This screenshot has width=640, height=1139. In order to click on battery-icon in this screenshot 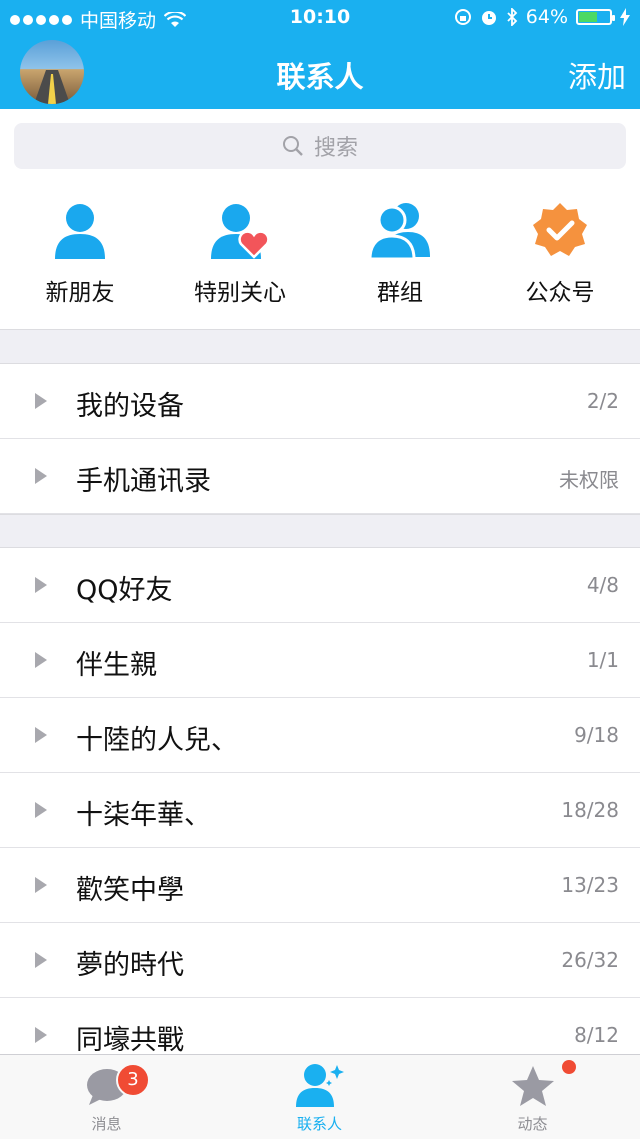, I will do `click(595, 17)`.